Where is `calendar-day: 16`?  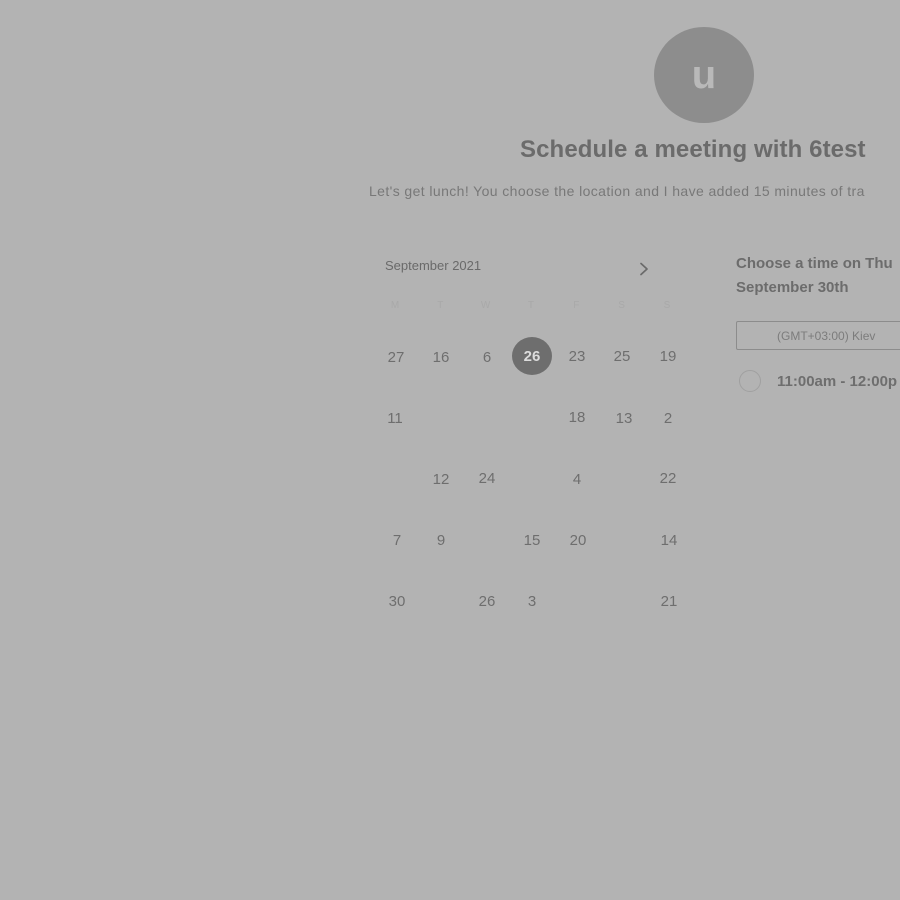 calendar-day: 16 is located at coordinates (441, 357).